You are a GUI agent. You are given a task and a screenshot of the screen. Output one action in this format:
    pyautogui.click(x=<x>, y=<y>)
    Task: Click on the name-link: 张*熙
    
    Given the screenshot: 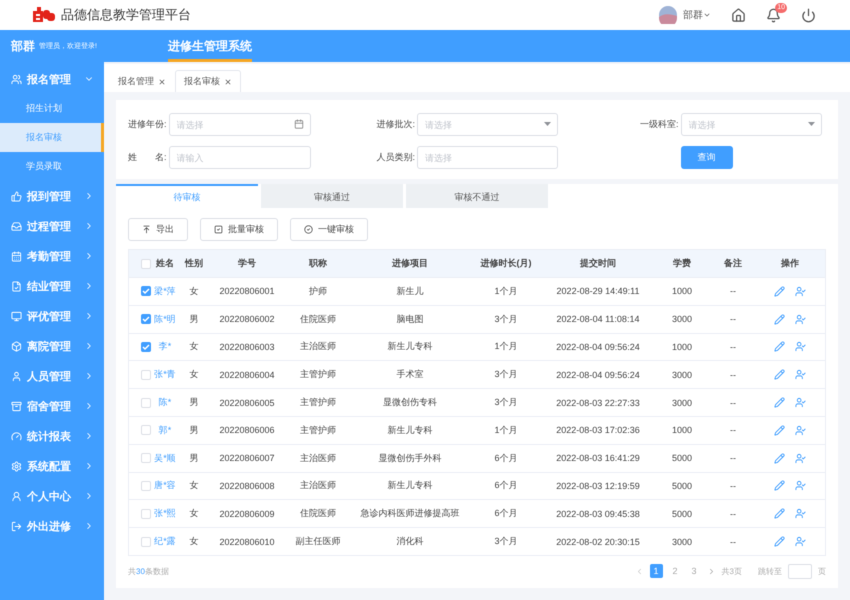 What is the action you would take?
    pyautogui.click(x=165, y=513)
    